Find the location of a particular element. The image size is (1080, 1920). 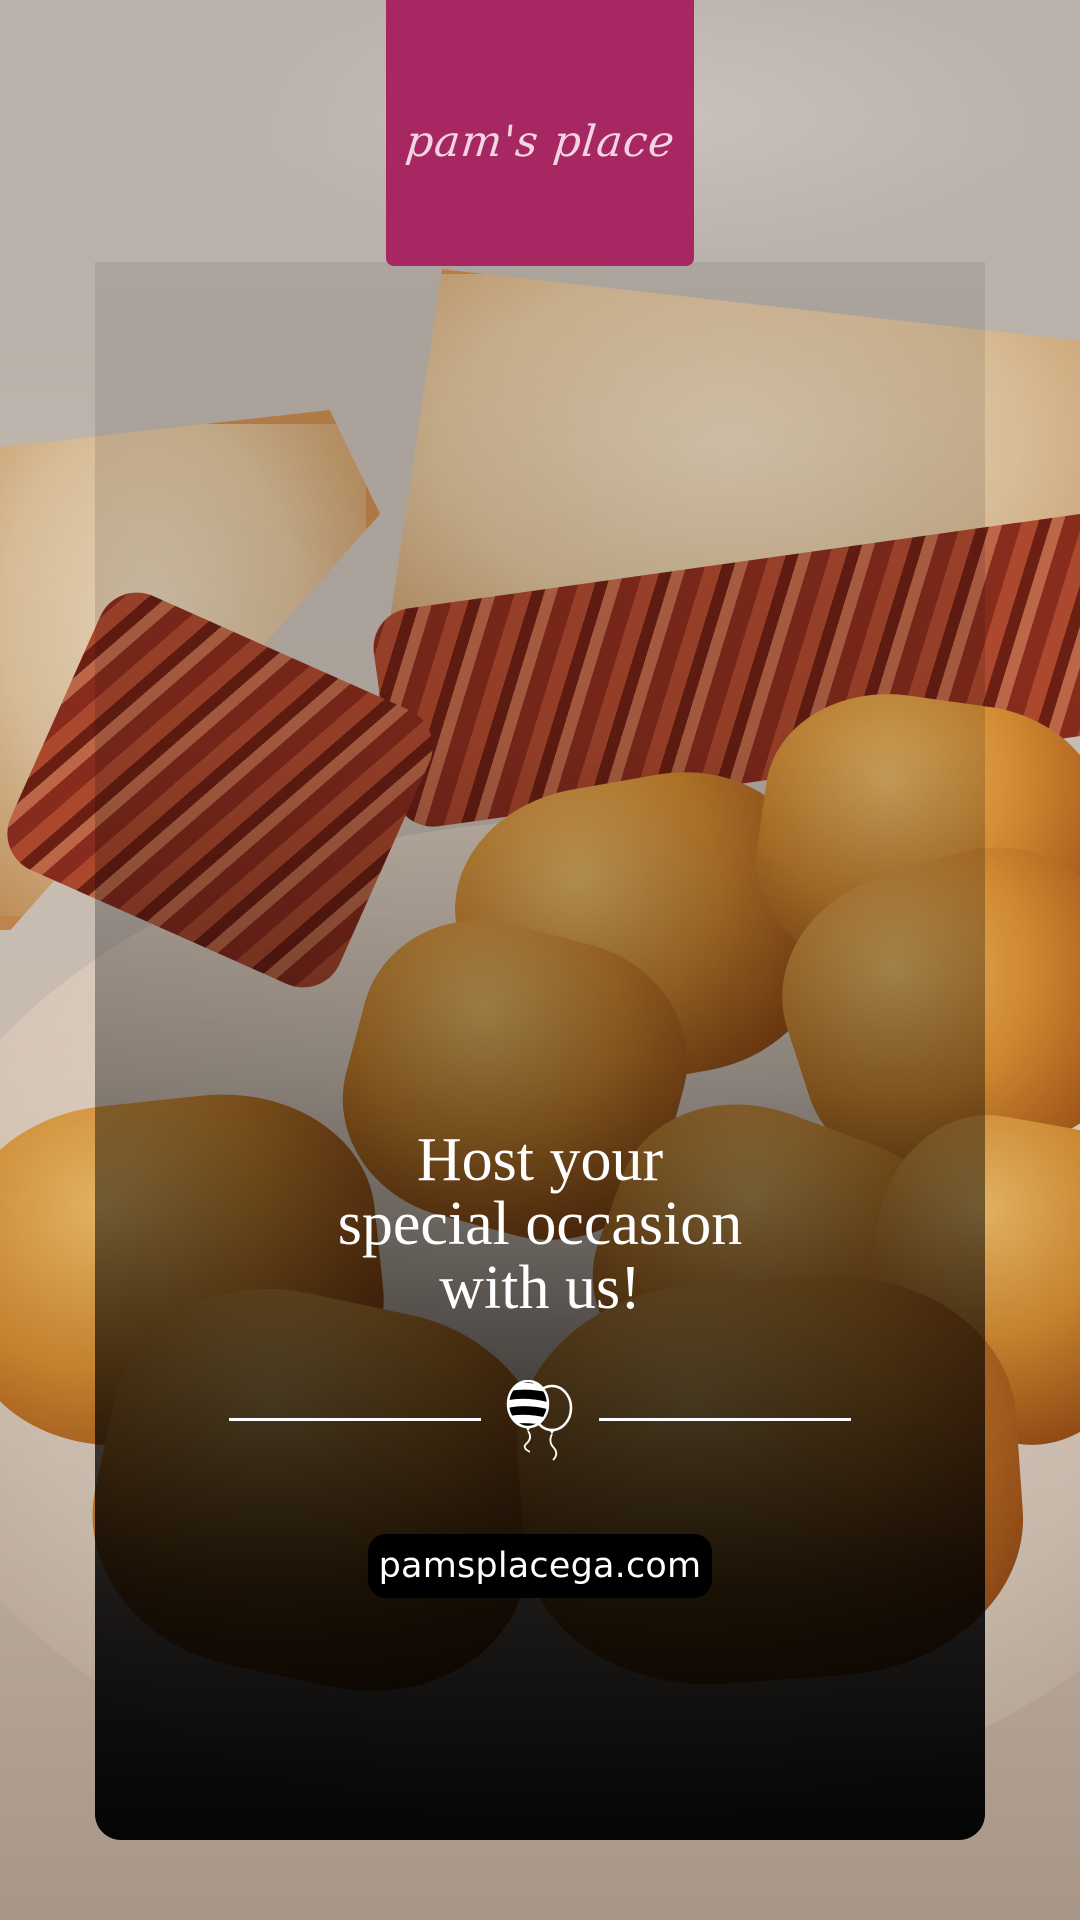

headline-line-3: with us! is located at coordinates (540, 1288).